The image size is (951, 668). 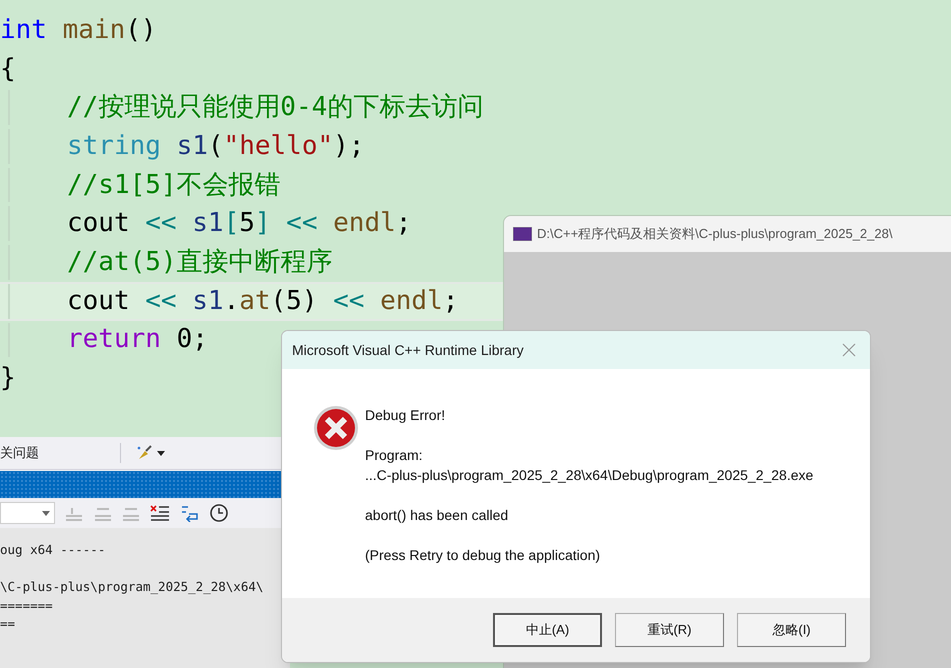 What do you see at coordinates (53, 550) in the screenshot?
I see `output-line: oug x64 ------` at bounding box center [53, 550].